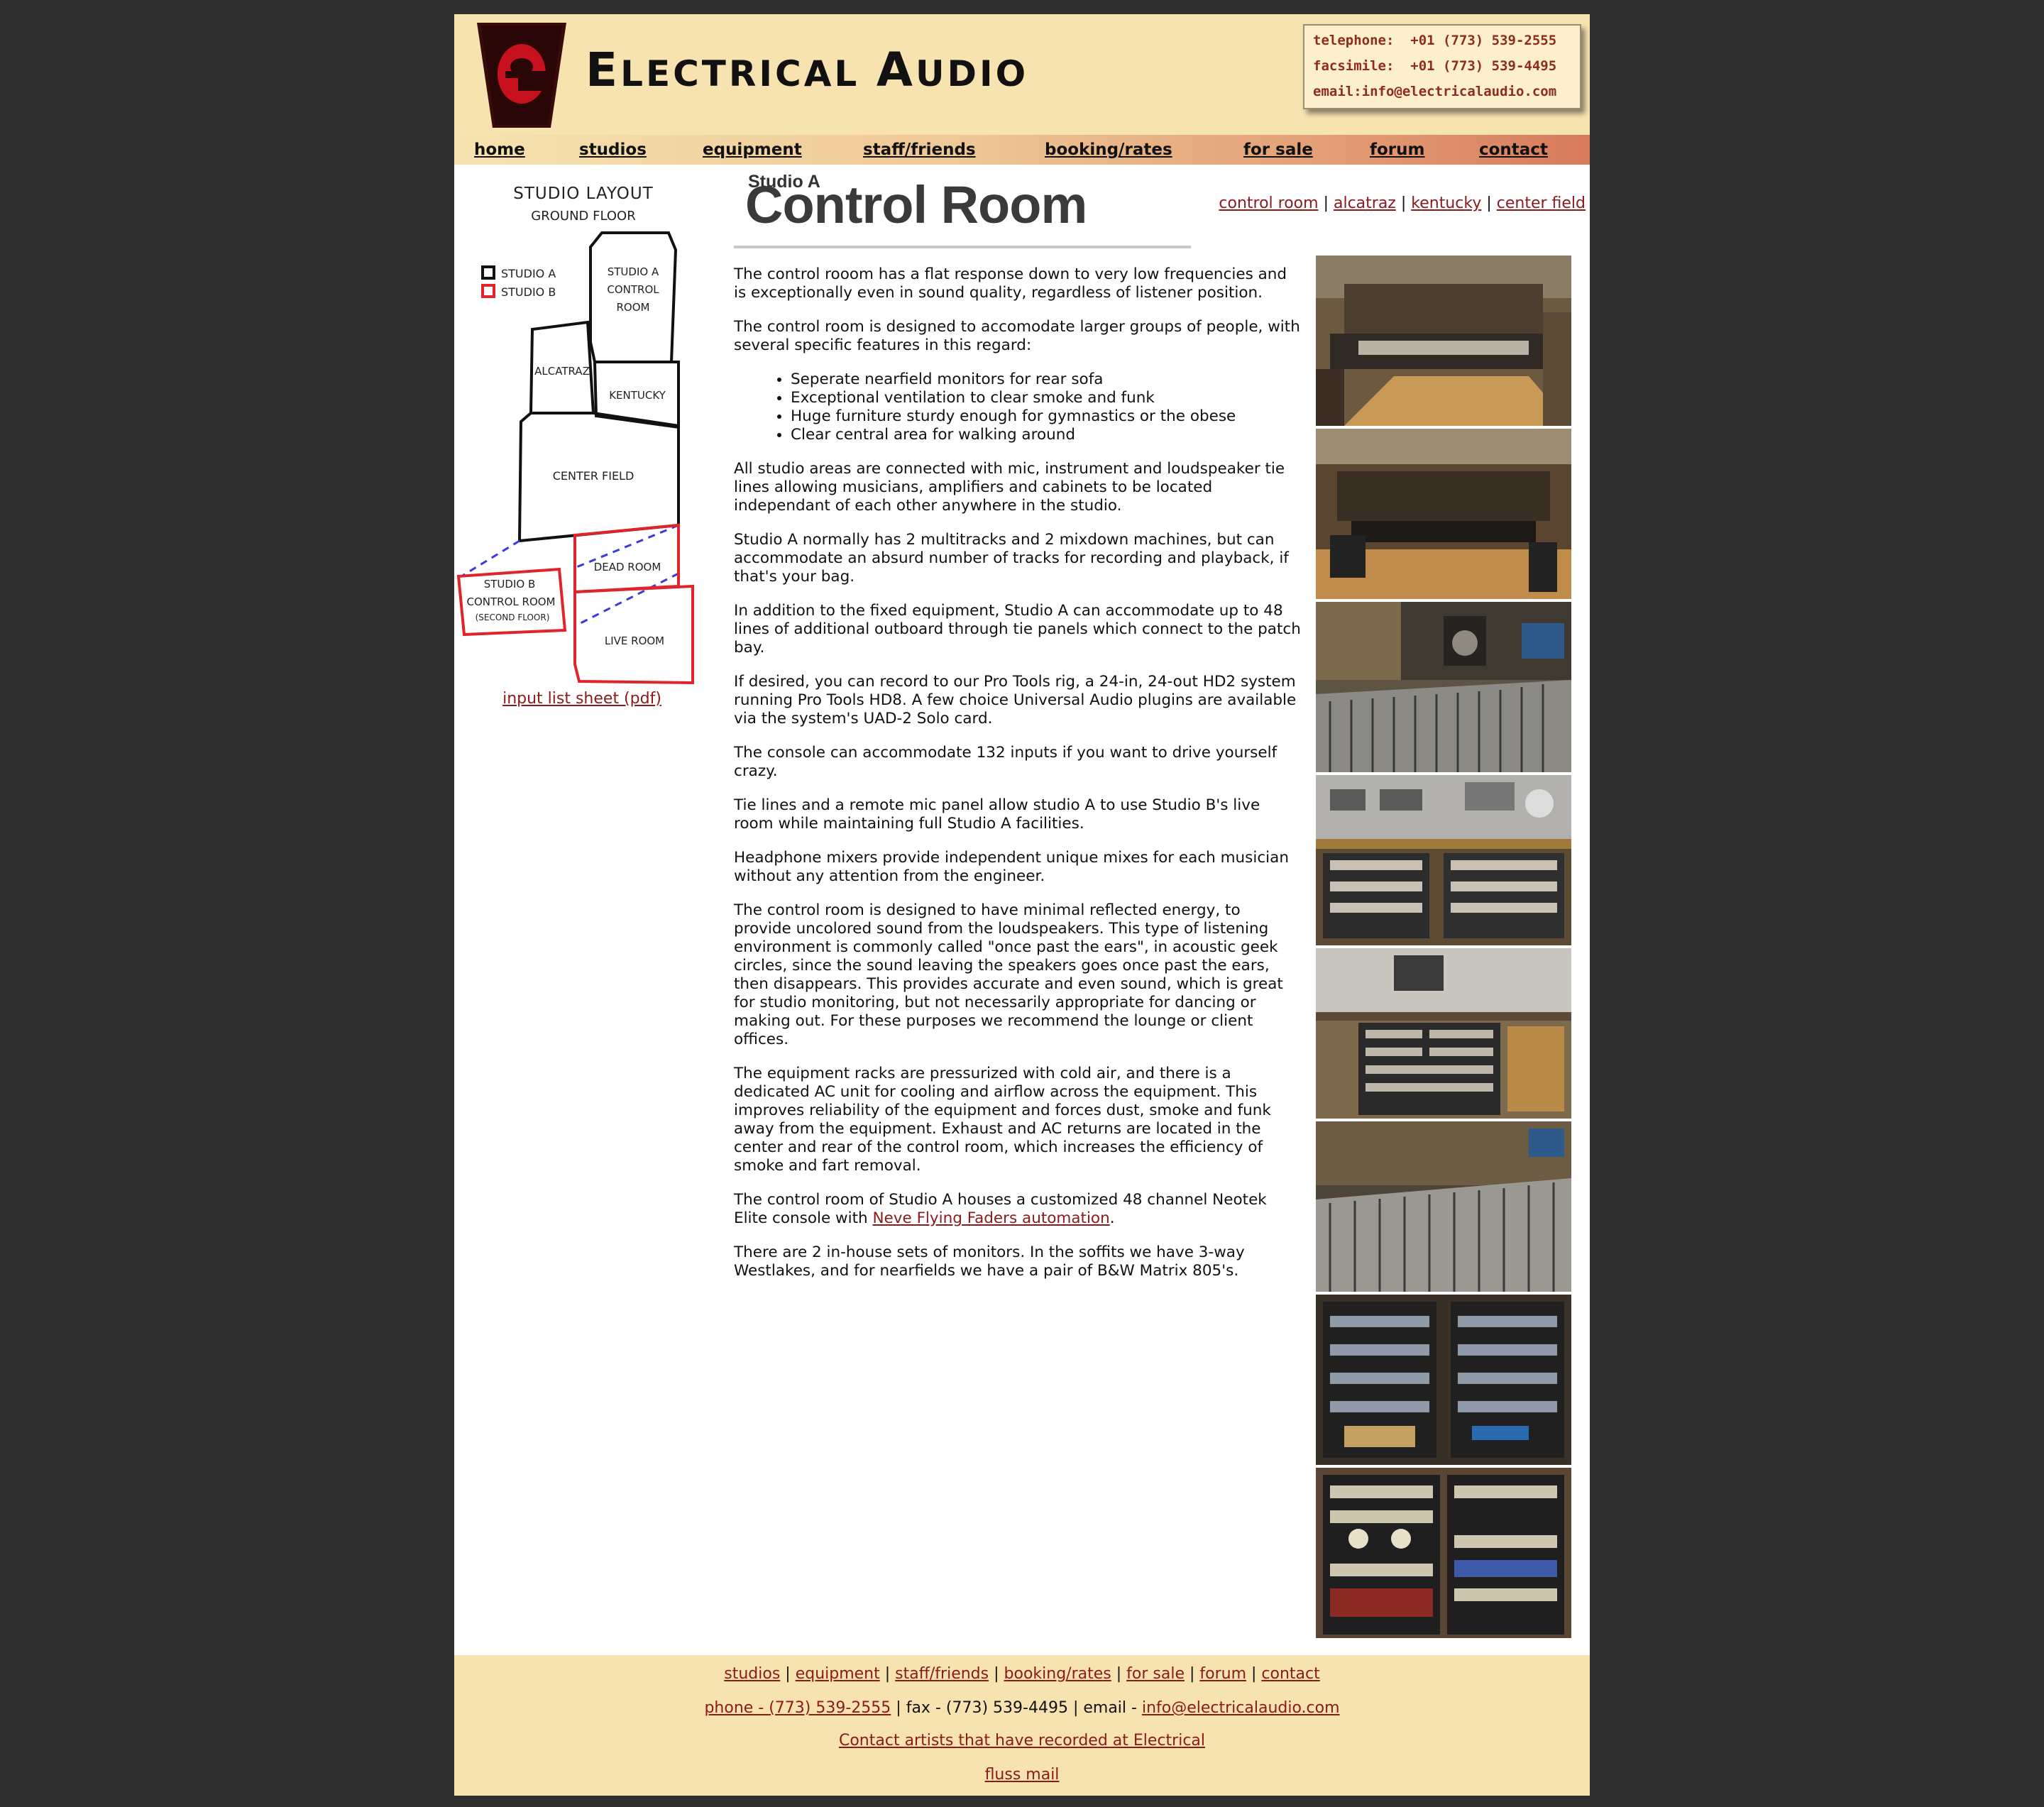  Describe the element at coordinates (637, 395) in the screenshot. I see `room-label-kentucky: KENTUCKY` at that location.